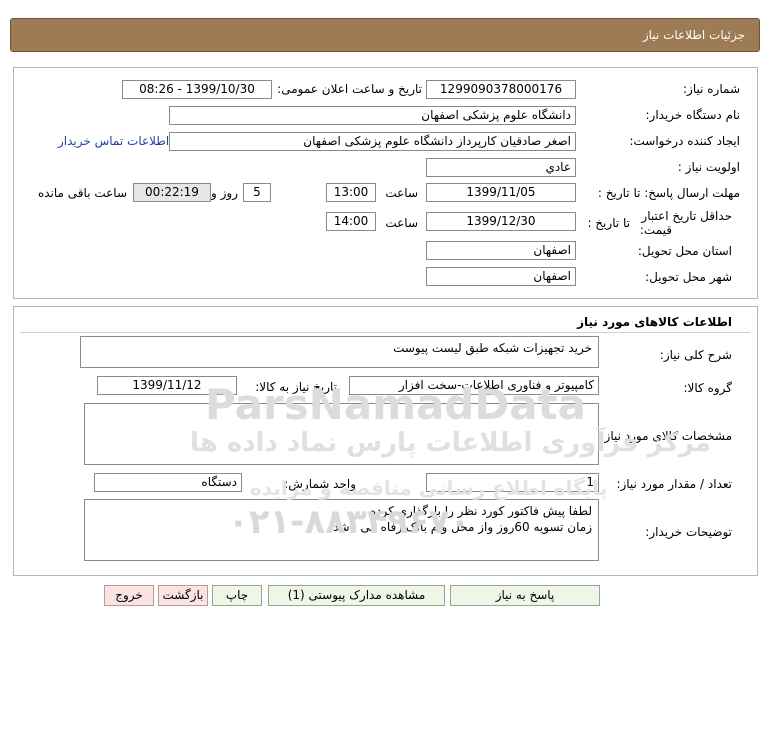 This screenshot has height=745, width=770. What do you see at coordinates (708, 167) in the screenshot?
I see `priority-label: اولویت نیاز :` at bounding box center [708, 167].